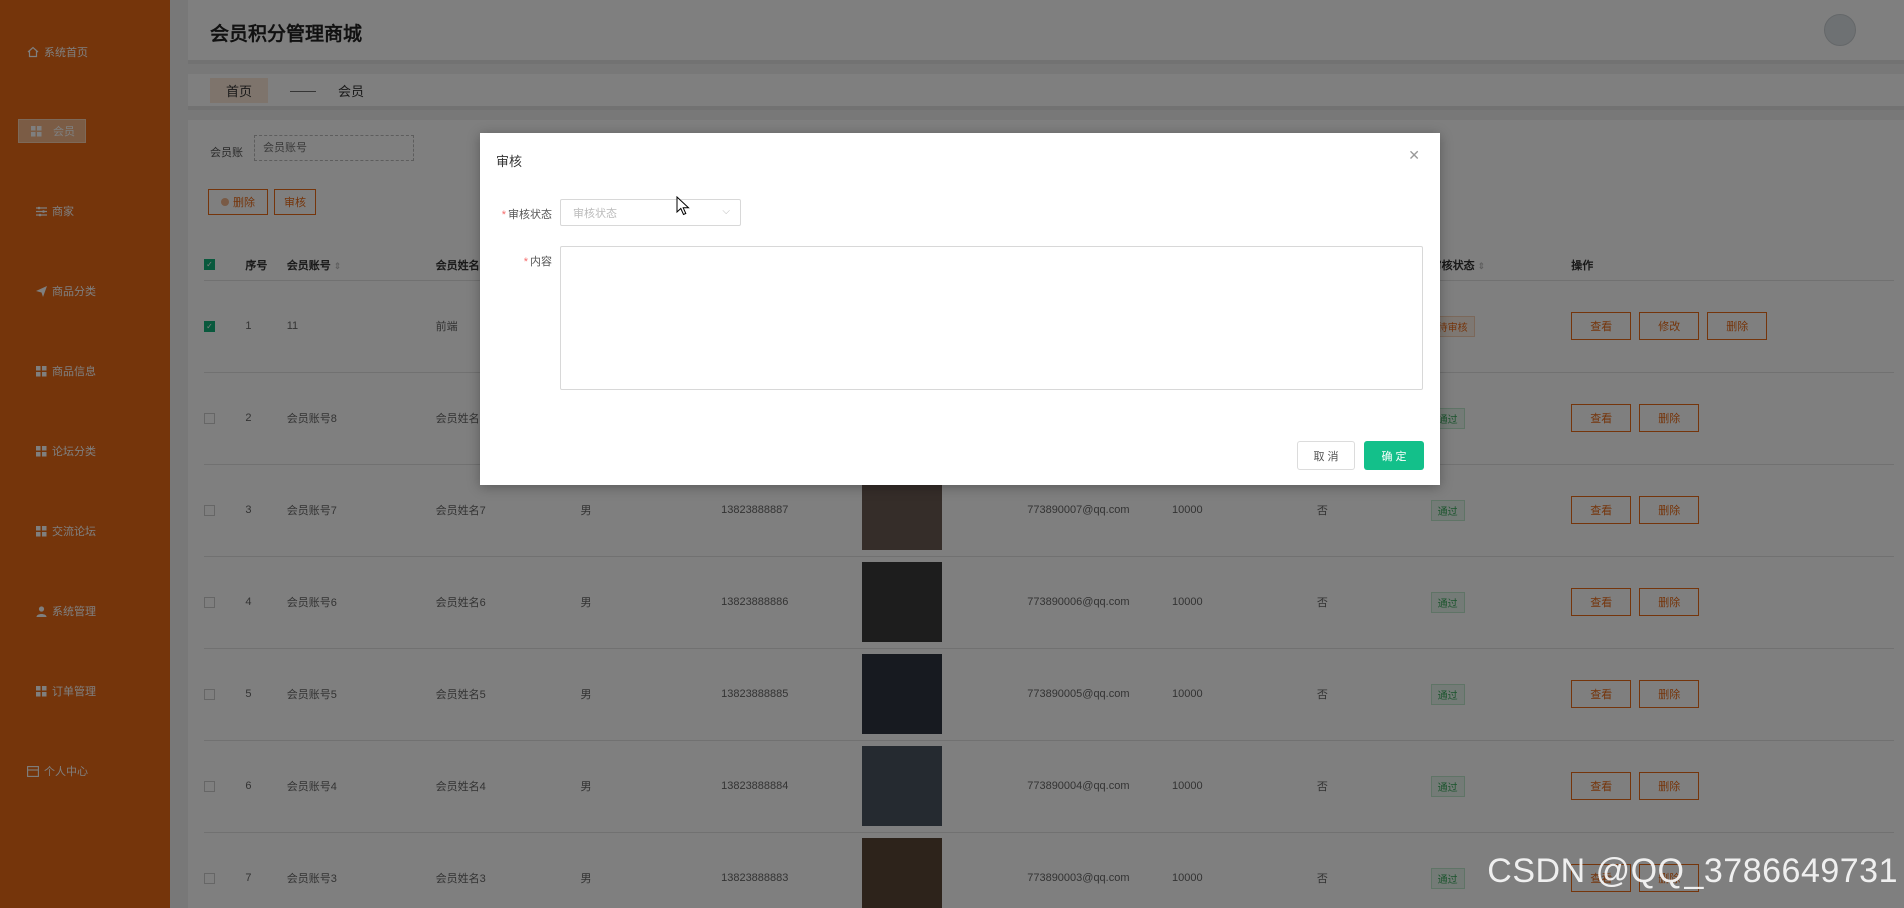 This screenshot has width=1904, height=908. Describe the element at coordinates (1414, 155) in the screenshot. I see `close-icon: ✕` at that location.